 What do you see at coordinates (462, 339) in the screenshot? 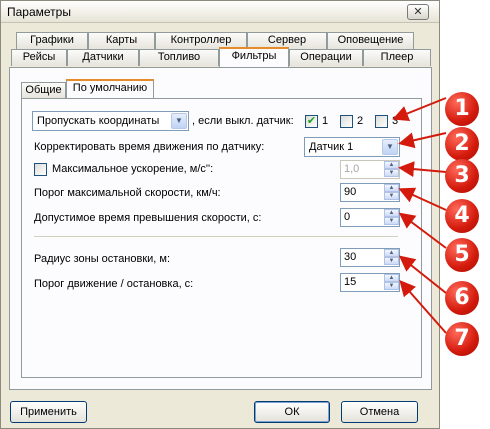
I see `callout-7: 7` at bounding box center [462, 339].